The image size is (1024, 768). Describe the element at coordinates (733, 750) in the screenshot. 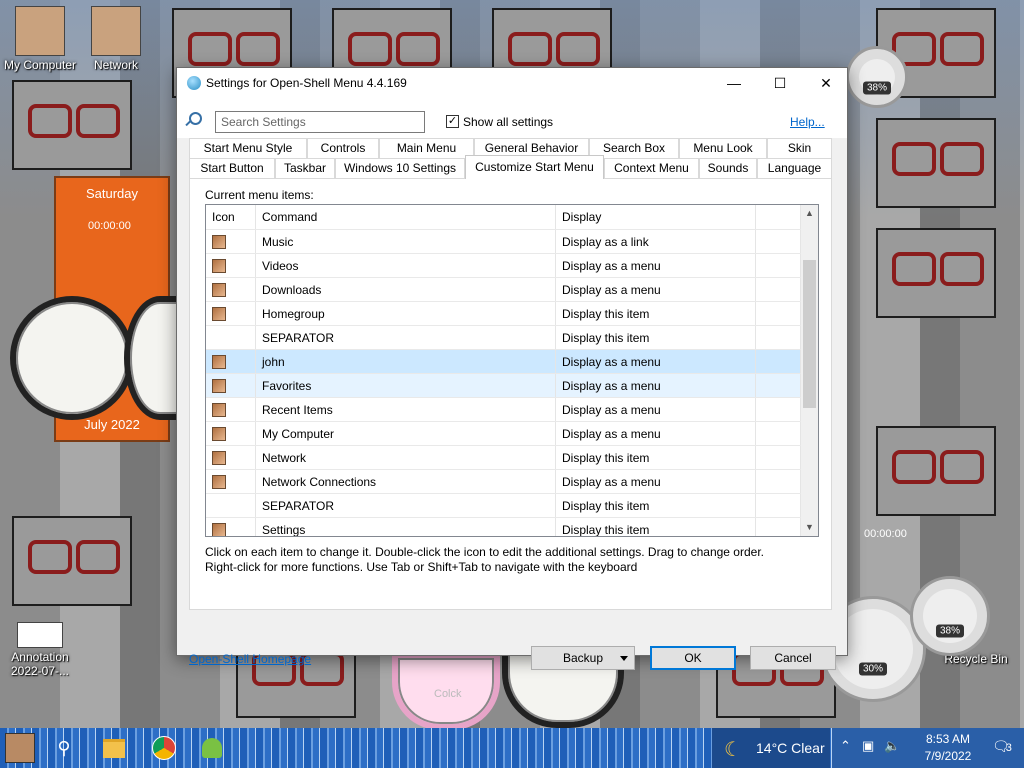

I see `moon-icon: ☾` at that location.